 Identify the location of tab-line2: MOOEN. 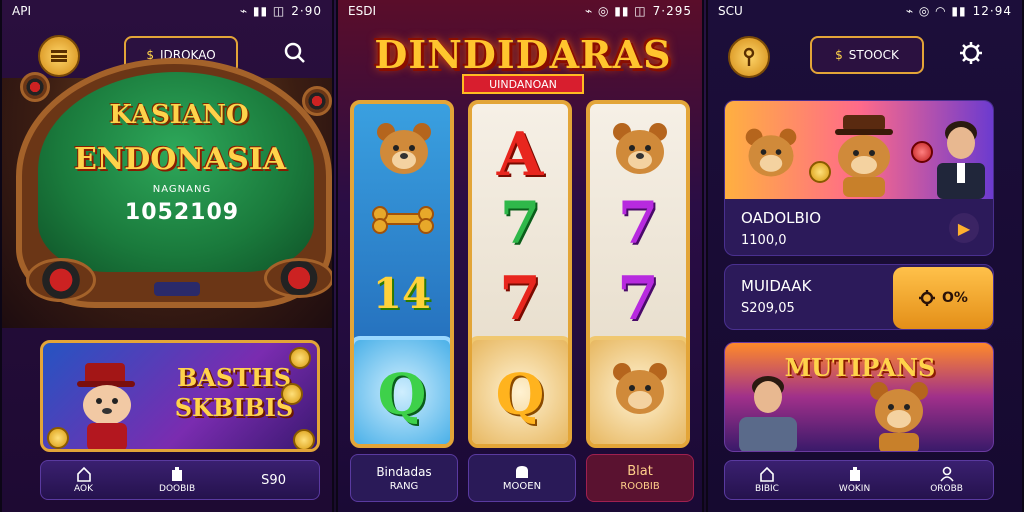
(522, 486).